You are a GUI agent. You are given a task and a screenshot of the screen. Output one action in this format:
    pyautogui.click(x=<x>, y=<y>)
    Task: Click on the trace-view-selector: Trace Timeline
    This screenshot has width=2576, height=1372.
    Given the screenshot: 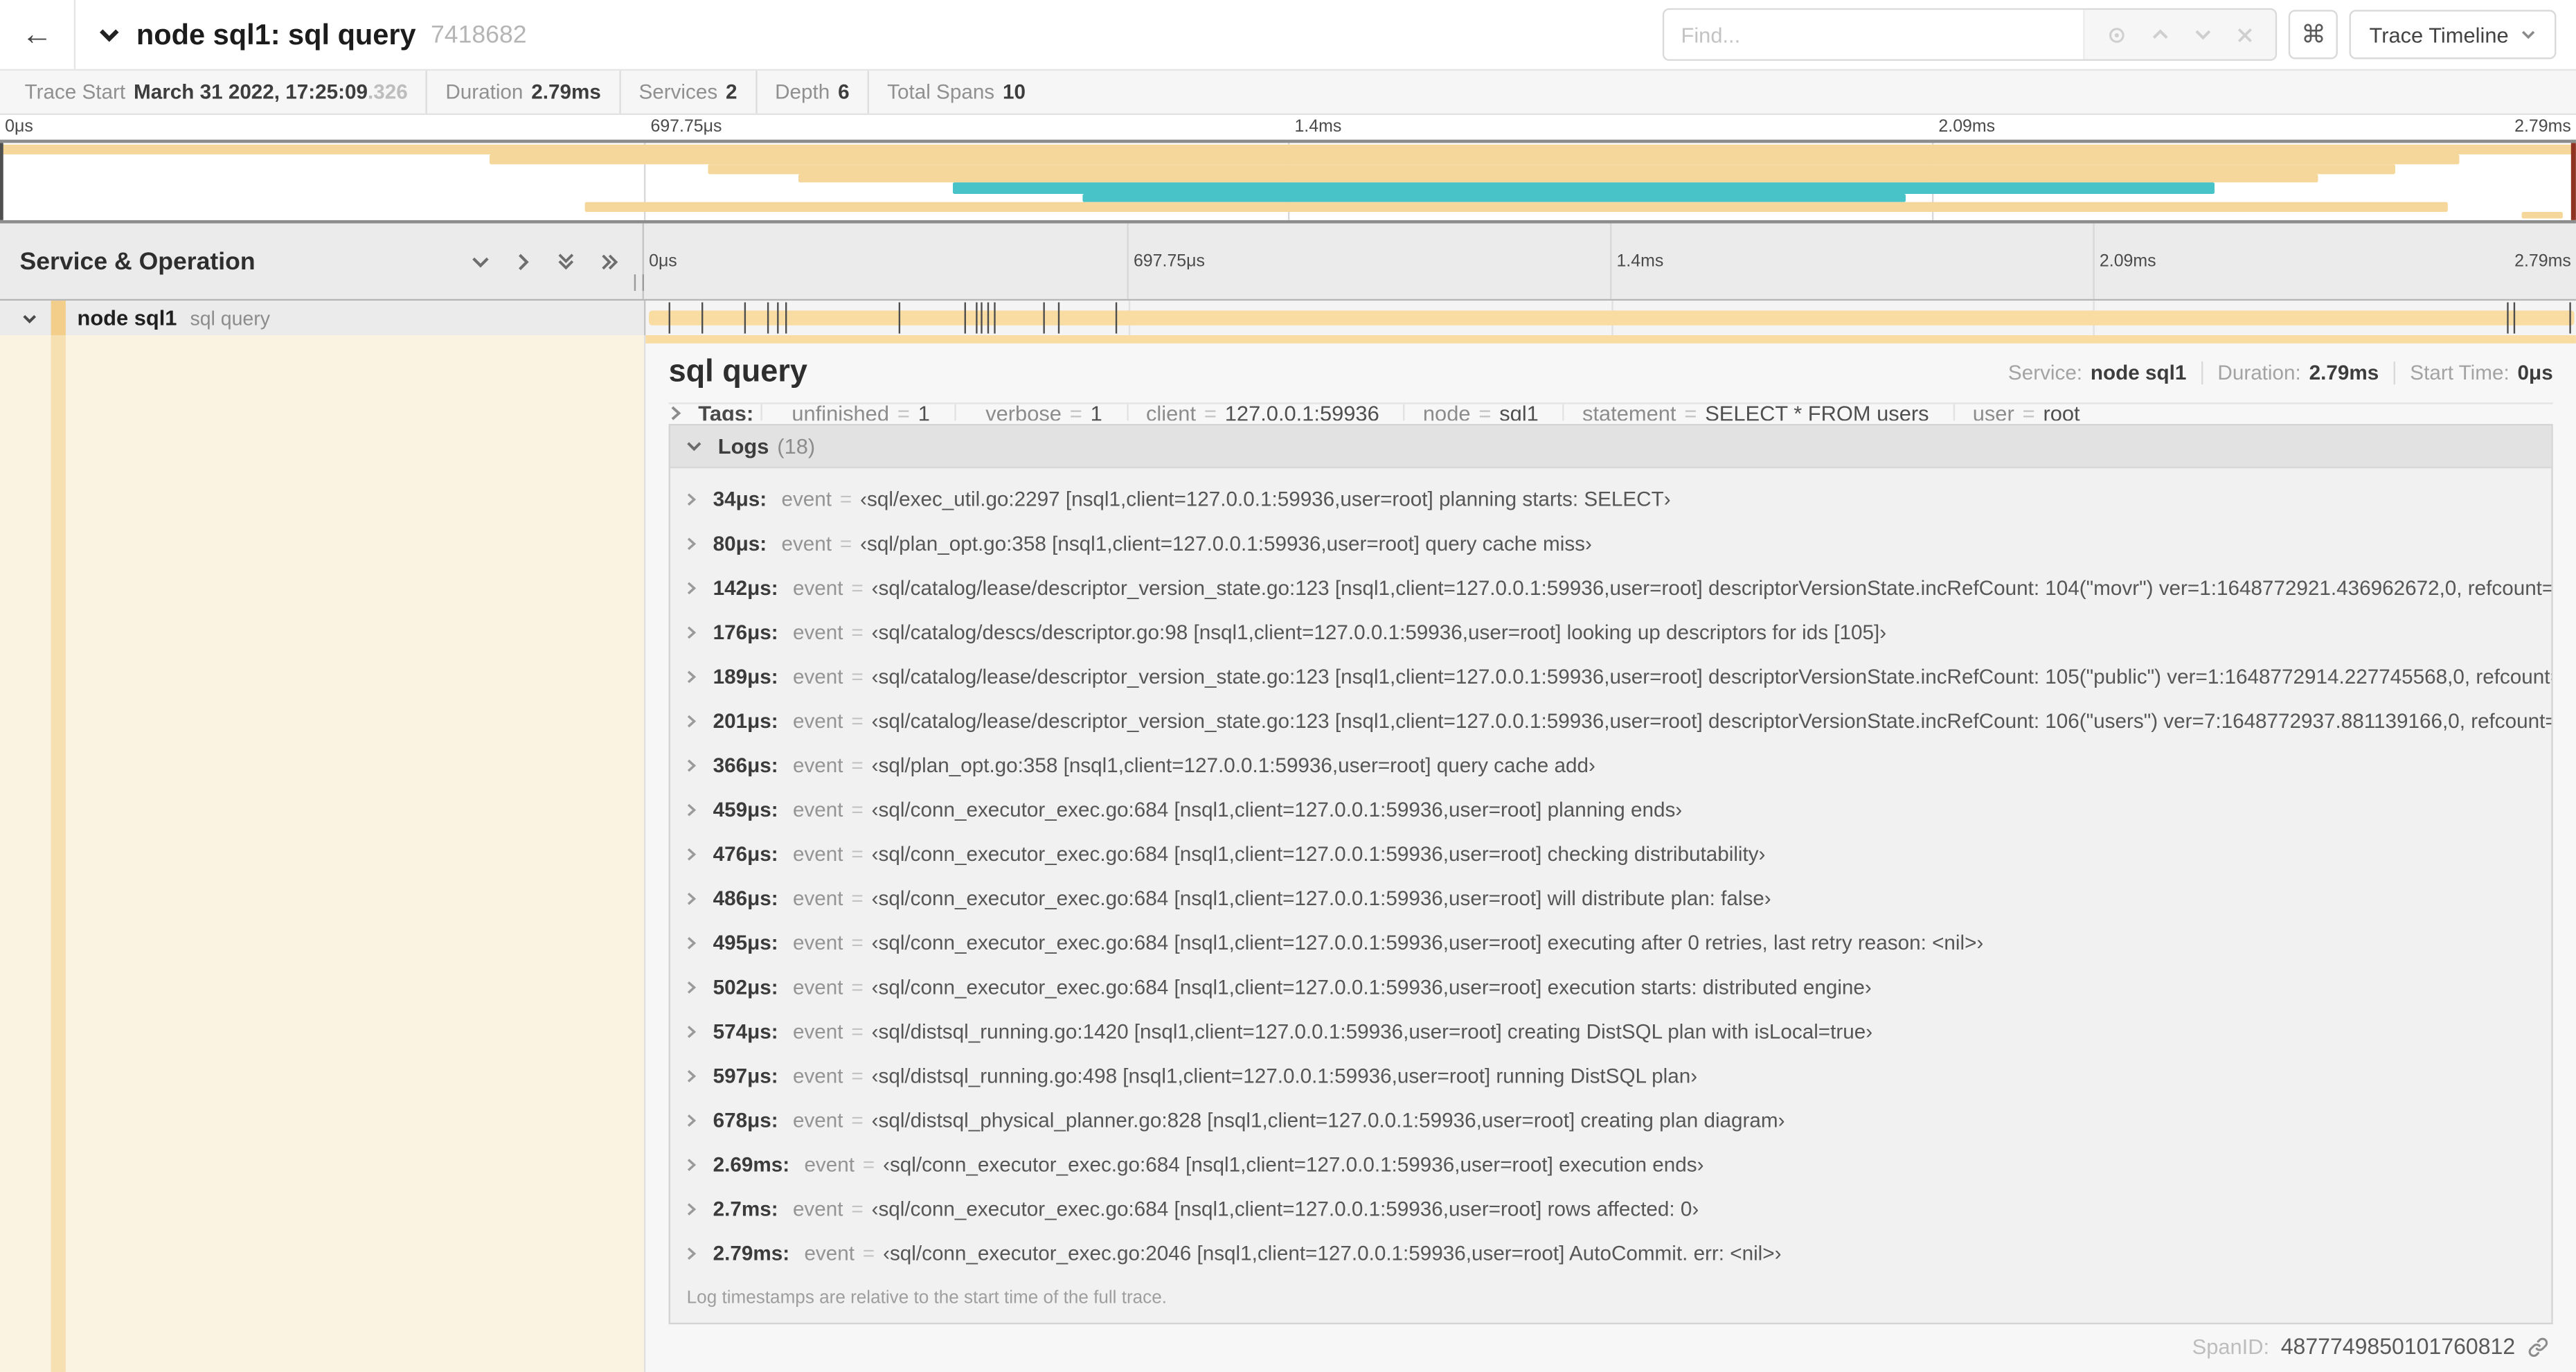 What is the action you would take?
    pyautogui.click(x=2453, y=35)
    